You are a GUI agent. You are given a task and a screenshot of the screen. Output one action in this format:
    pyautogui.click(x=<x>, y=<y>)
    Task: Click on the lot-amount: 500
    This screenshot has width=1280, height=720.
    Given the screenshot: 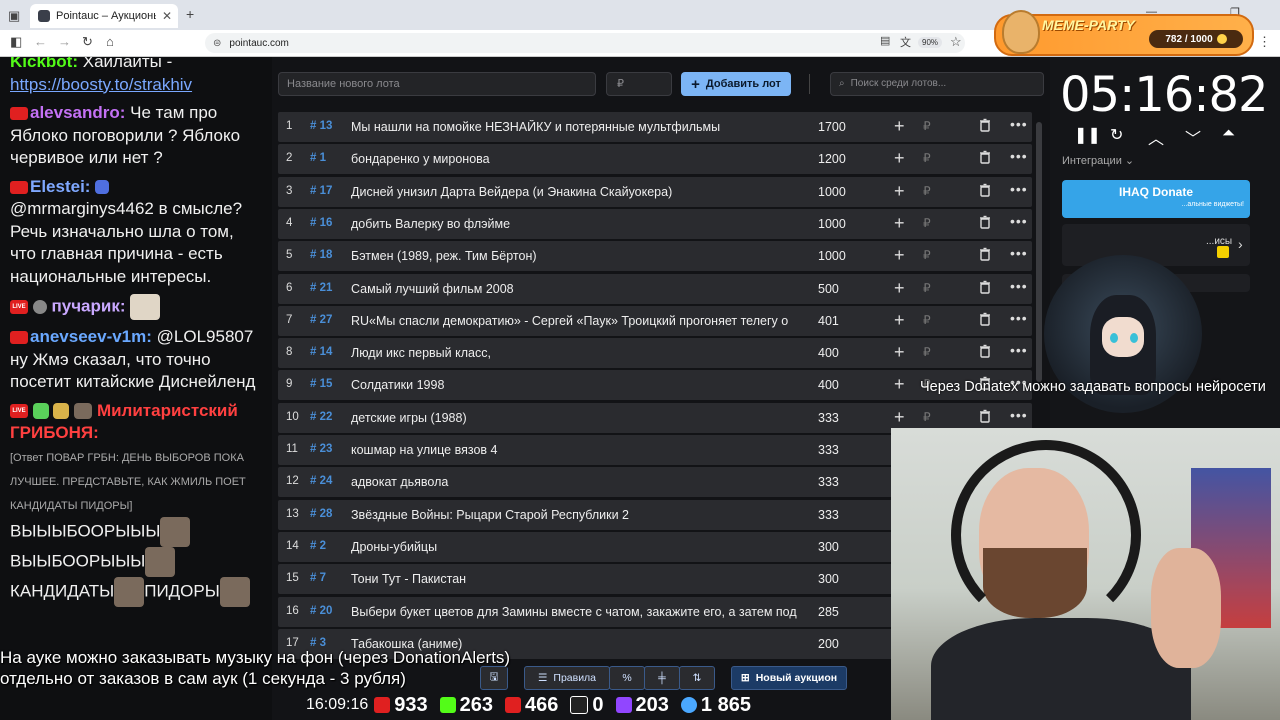 What is the action you would take?
    pyautogui.click(x=843, y=289)
    